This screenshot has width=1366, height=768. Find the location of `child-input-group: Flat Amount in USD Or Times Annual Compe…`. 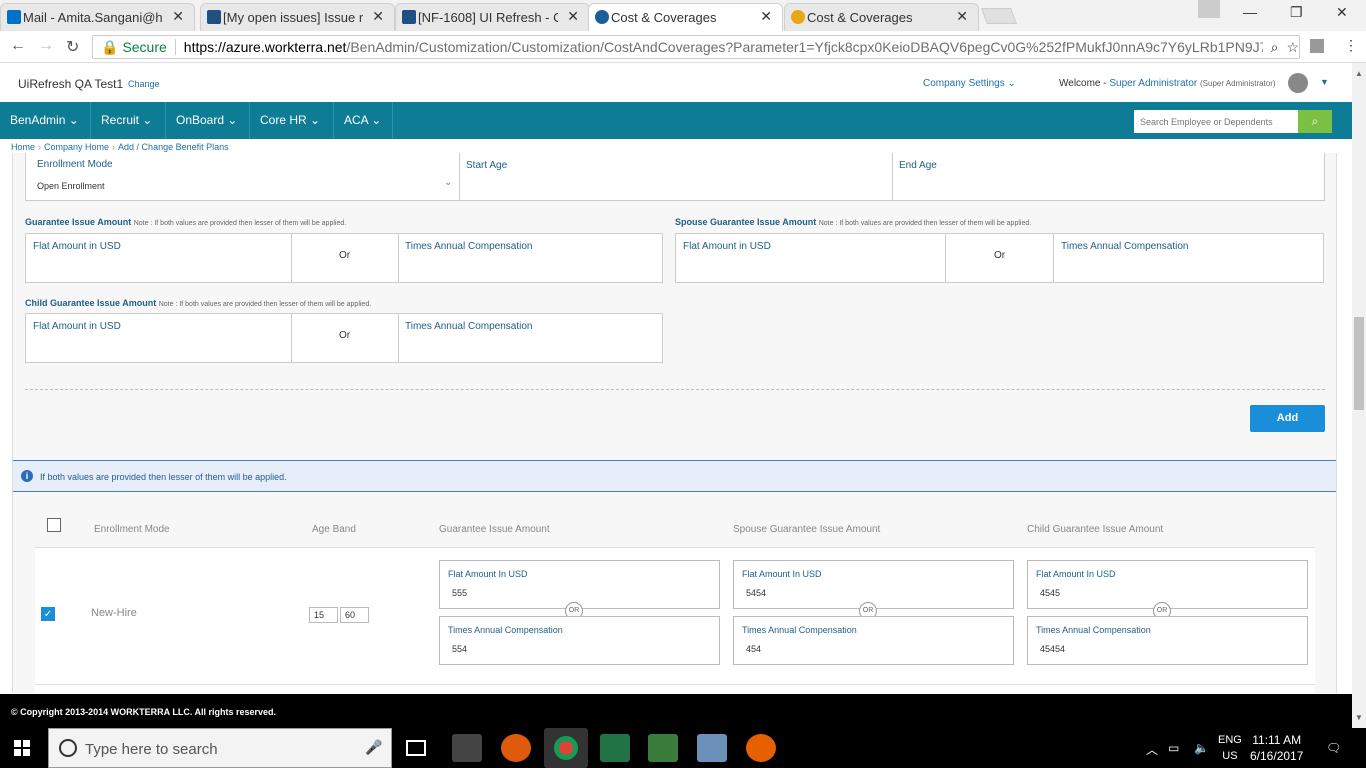

child-input-group: Flat Amount in USD Or Times Annual Compe… is located at coordinates (344, 338).